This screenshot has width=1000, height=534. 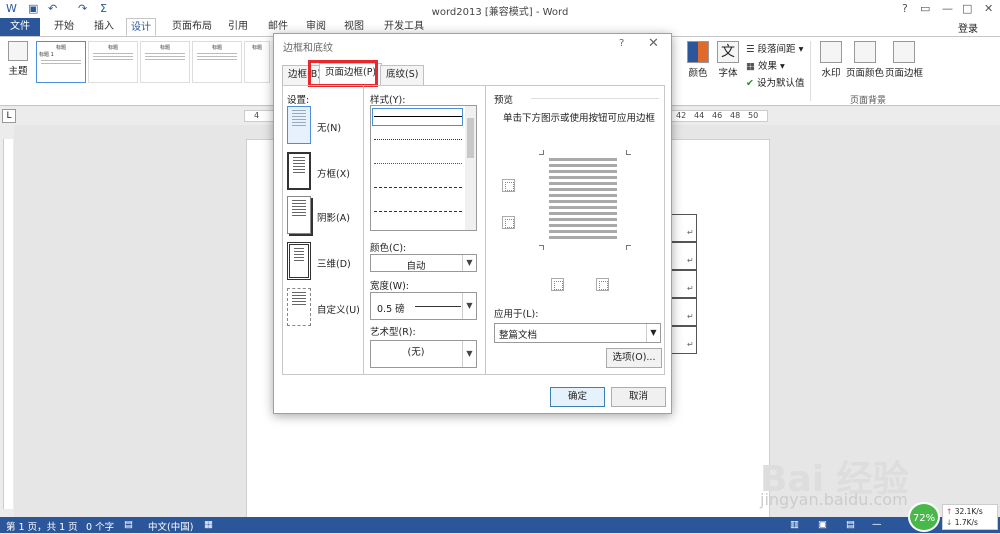 I want to click on ribbon-display-button: ▭, so click(x=925, y=8).